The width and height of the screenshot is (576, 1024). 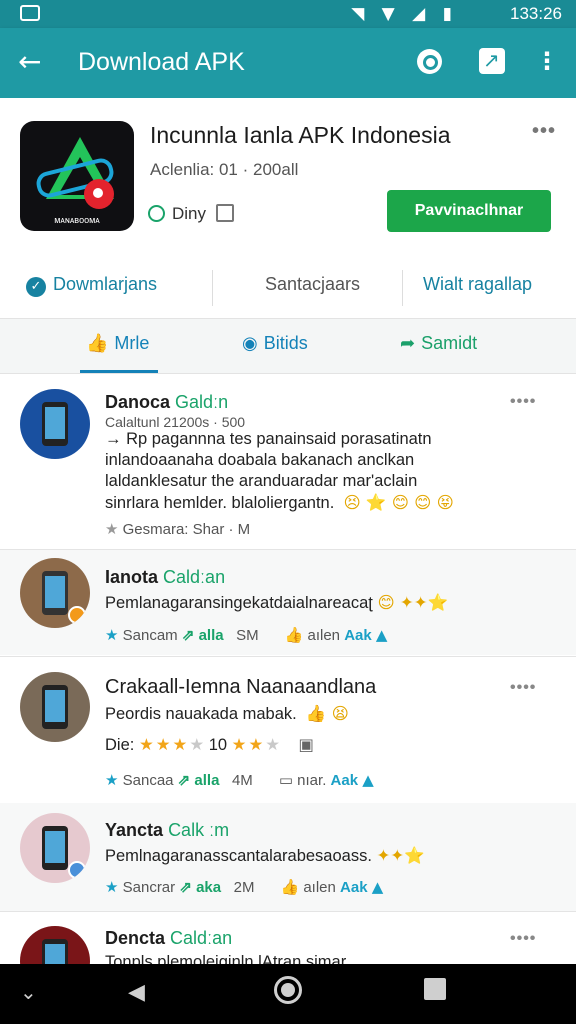 What do you see at coordinates (265, 855) in the screenshot?
I see `comment-text: Pemlnagaranasscantalarabesaoass. ✦✦⭐` at bounding box center [265, 855].